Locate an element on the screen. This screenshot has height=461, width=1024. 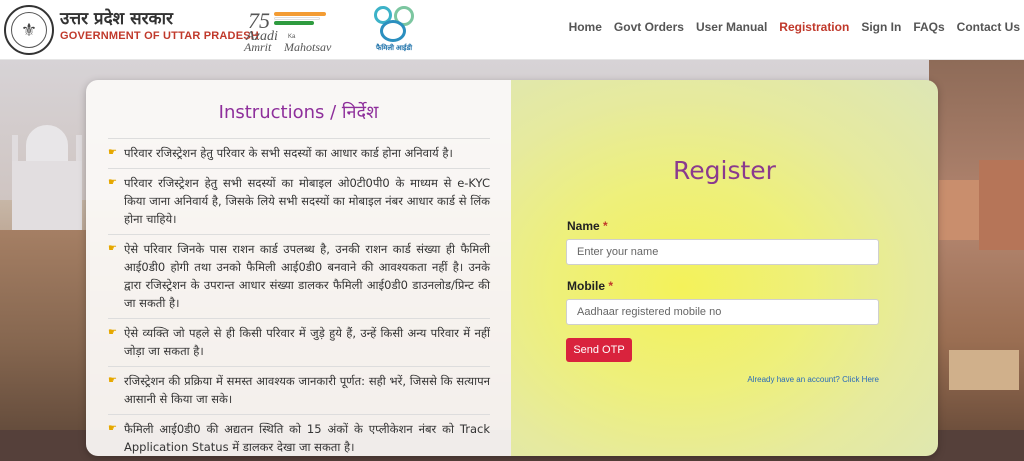
azadi-logo-line2a: Amrit is located at coordinates (258, 47).